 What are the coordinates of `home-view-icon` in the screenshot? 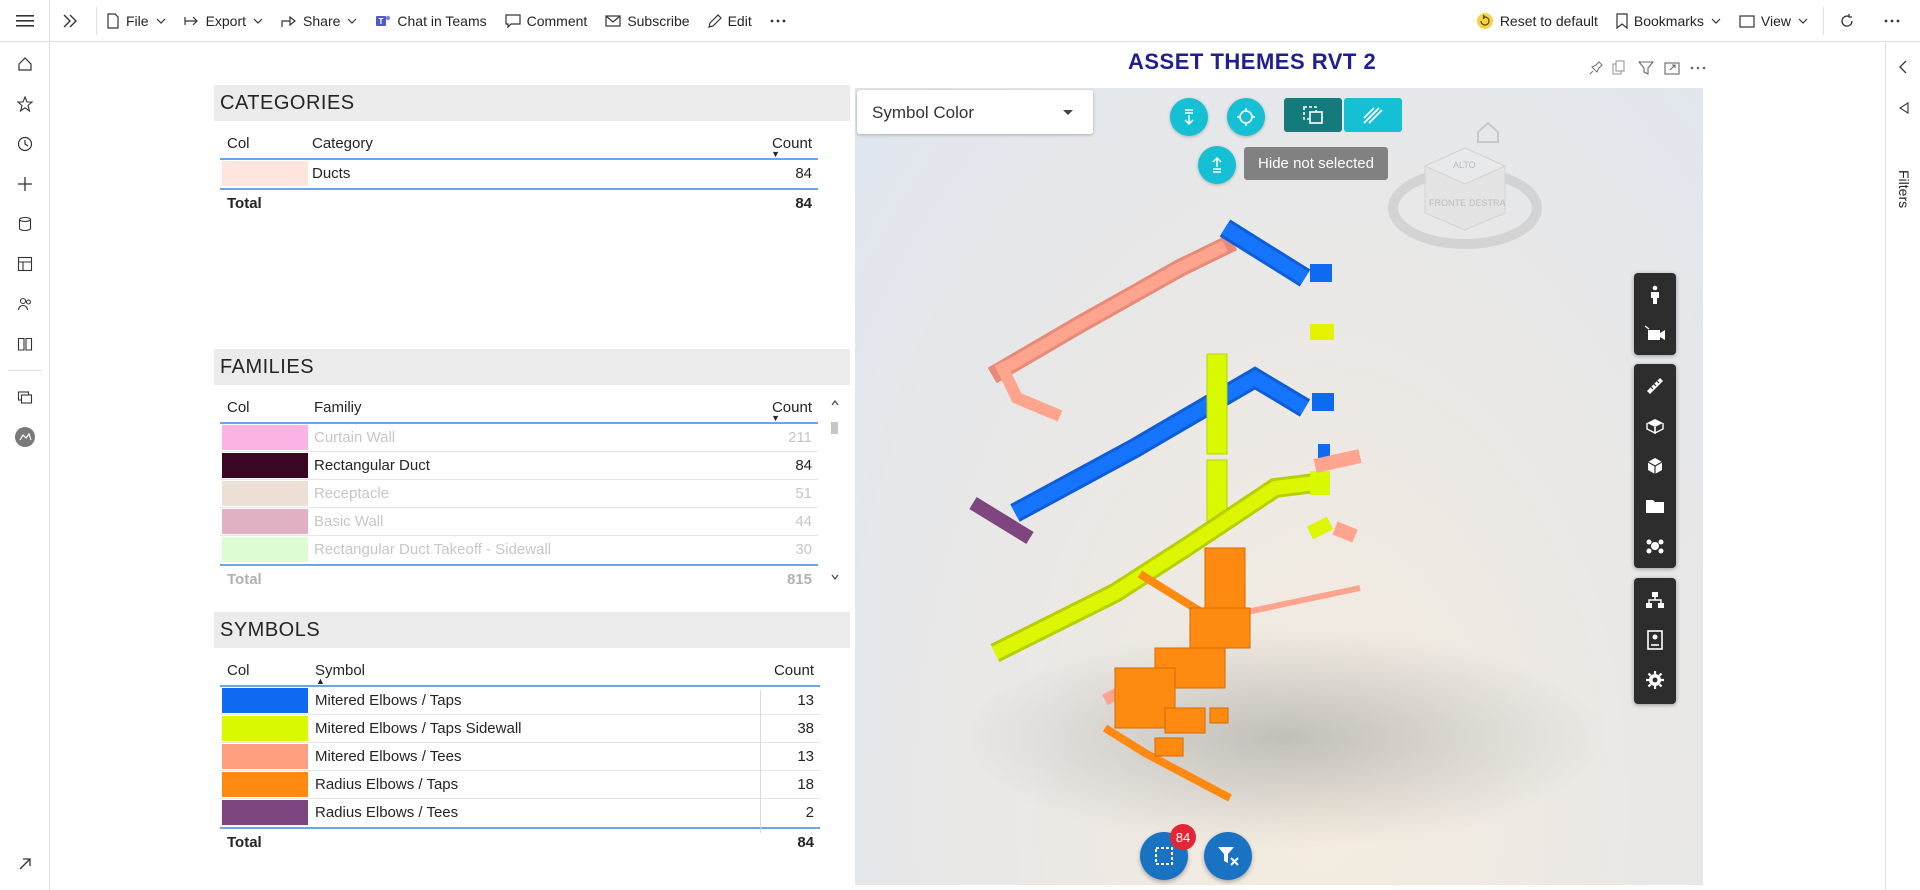 It's located at (1488, 132).